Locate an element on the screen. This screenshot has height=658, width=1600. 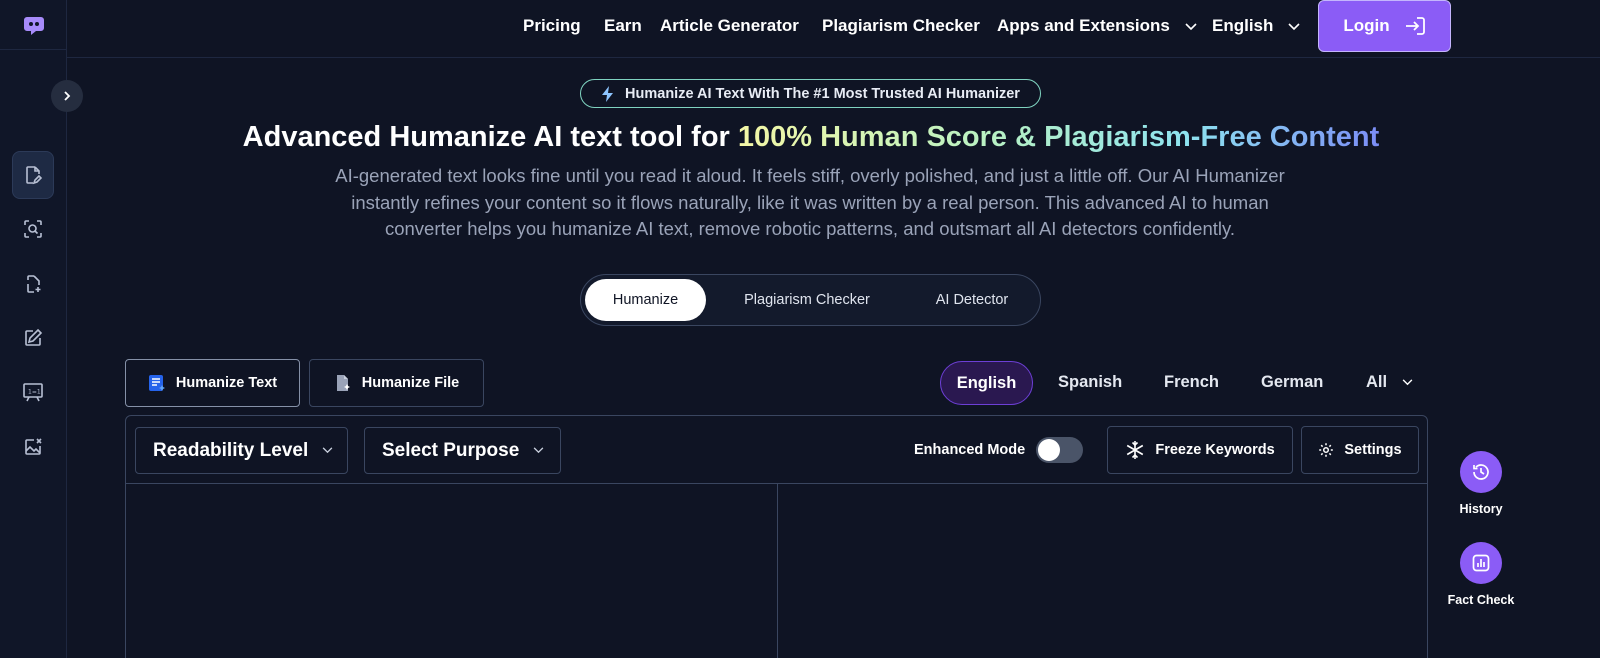
humanize-file-button: Humanize File is located at coordinates (396, 383).